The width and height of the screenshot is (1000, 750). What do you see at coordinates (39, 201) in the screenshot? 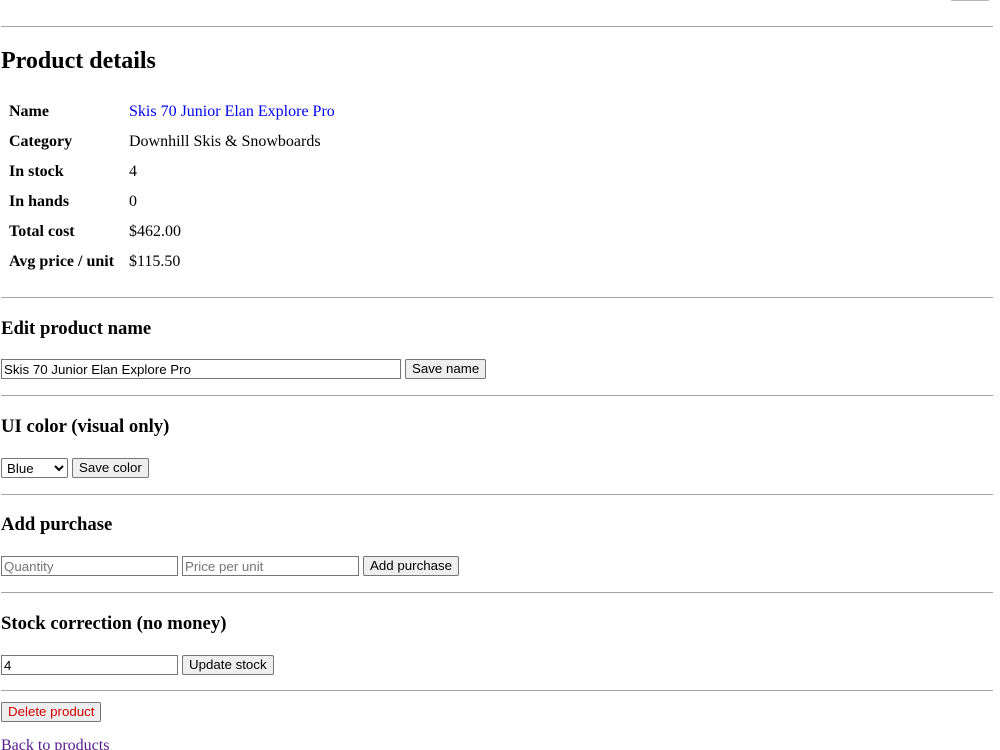
I see `details-label: In hands` at bounding box center [39, 201].